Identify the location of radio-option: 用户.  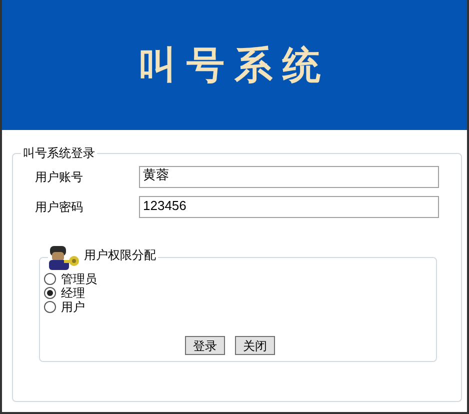
(64, 307).